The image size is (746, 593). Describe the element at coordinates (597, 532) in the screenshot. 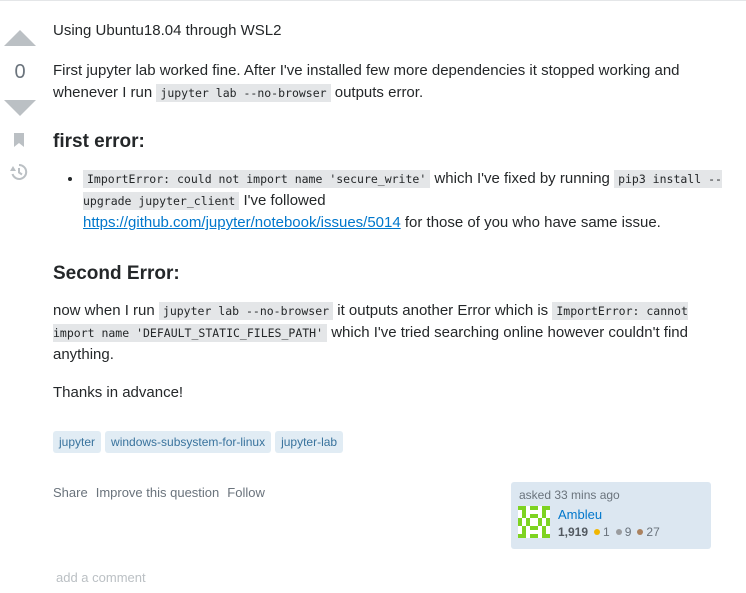

I see `gold-badge-icon` at that location.